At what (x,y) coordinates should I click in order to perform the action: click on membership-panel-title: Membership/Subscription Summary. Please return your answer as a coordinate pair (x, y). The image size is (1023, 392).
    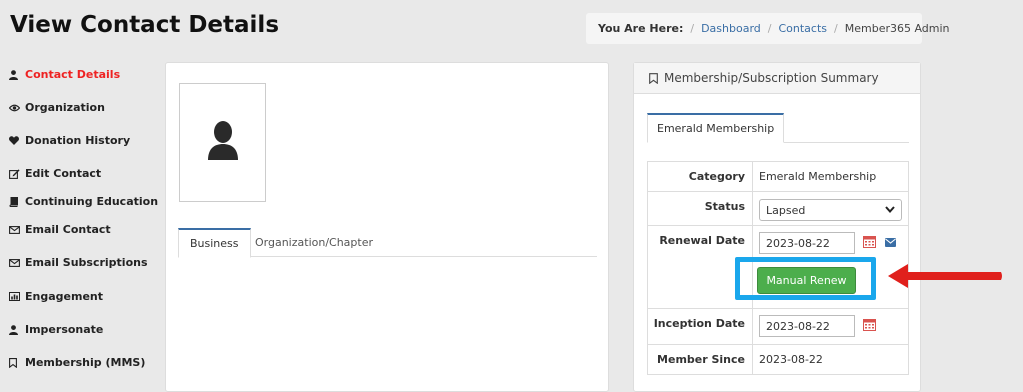
    Looking at the image, I should click on (771, 78).